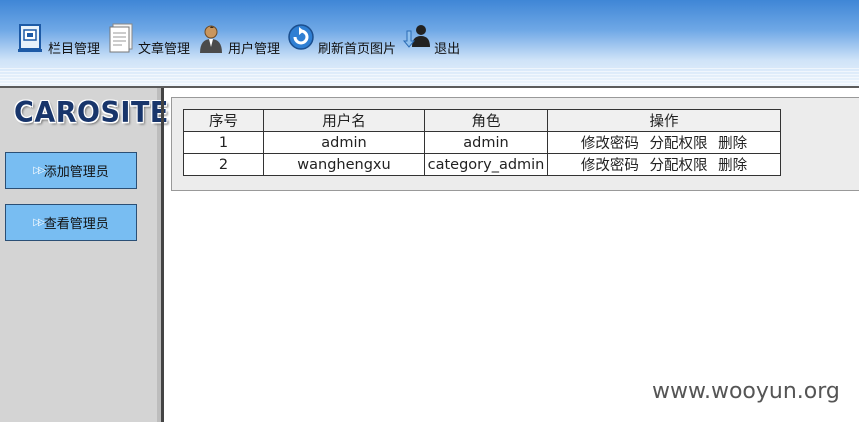 This screenshot has height=422, width=859. I want to click on table-row: 1 admin admin 修改密码 分配权限 删除, so click(482, 142).